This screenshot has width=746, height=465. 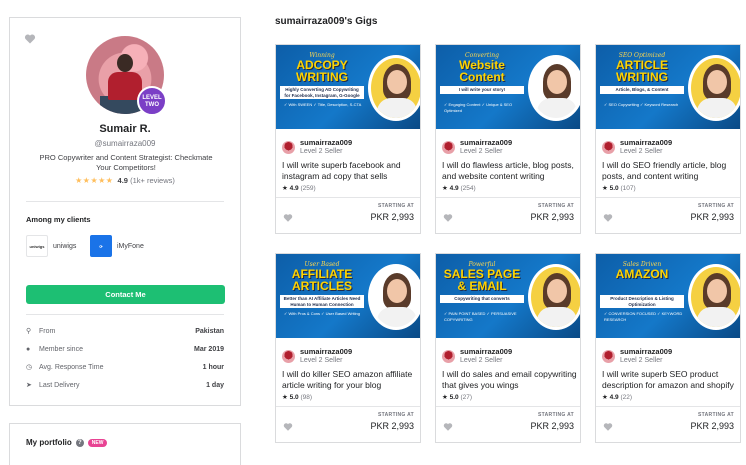 I want to click on thumbnail-bullets: ✓ SEO Copywriting ✓ Keyword Research, so click(x=641, y=104).